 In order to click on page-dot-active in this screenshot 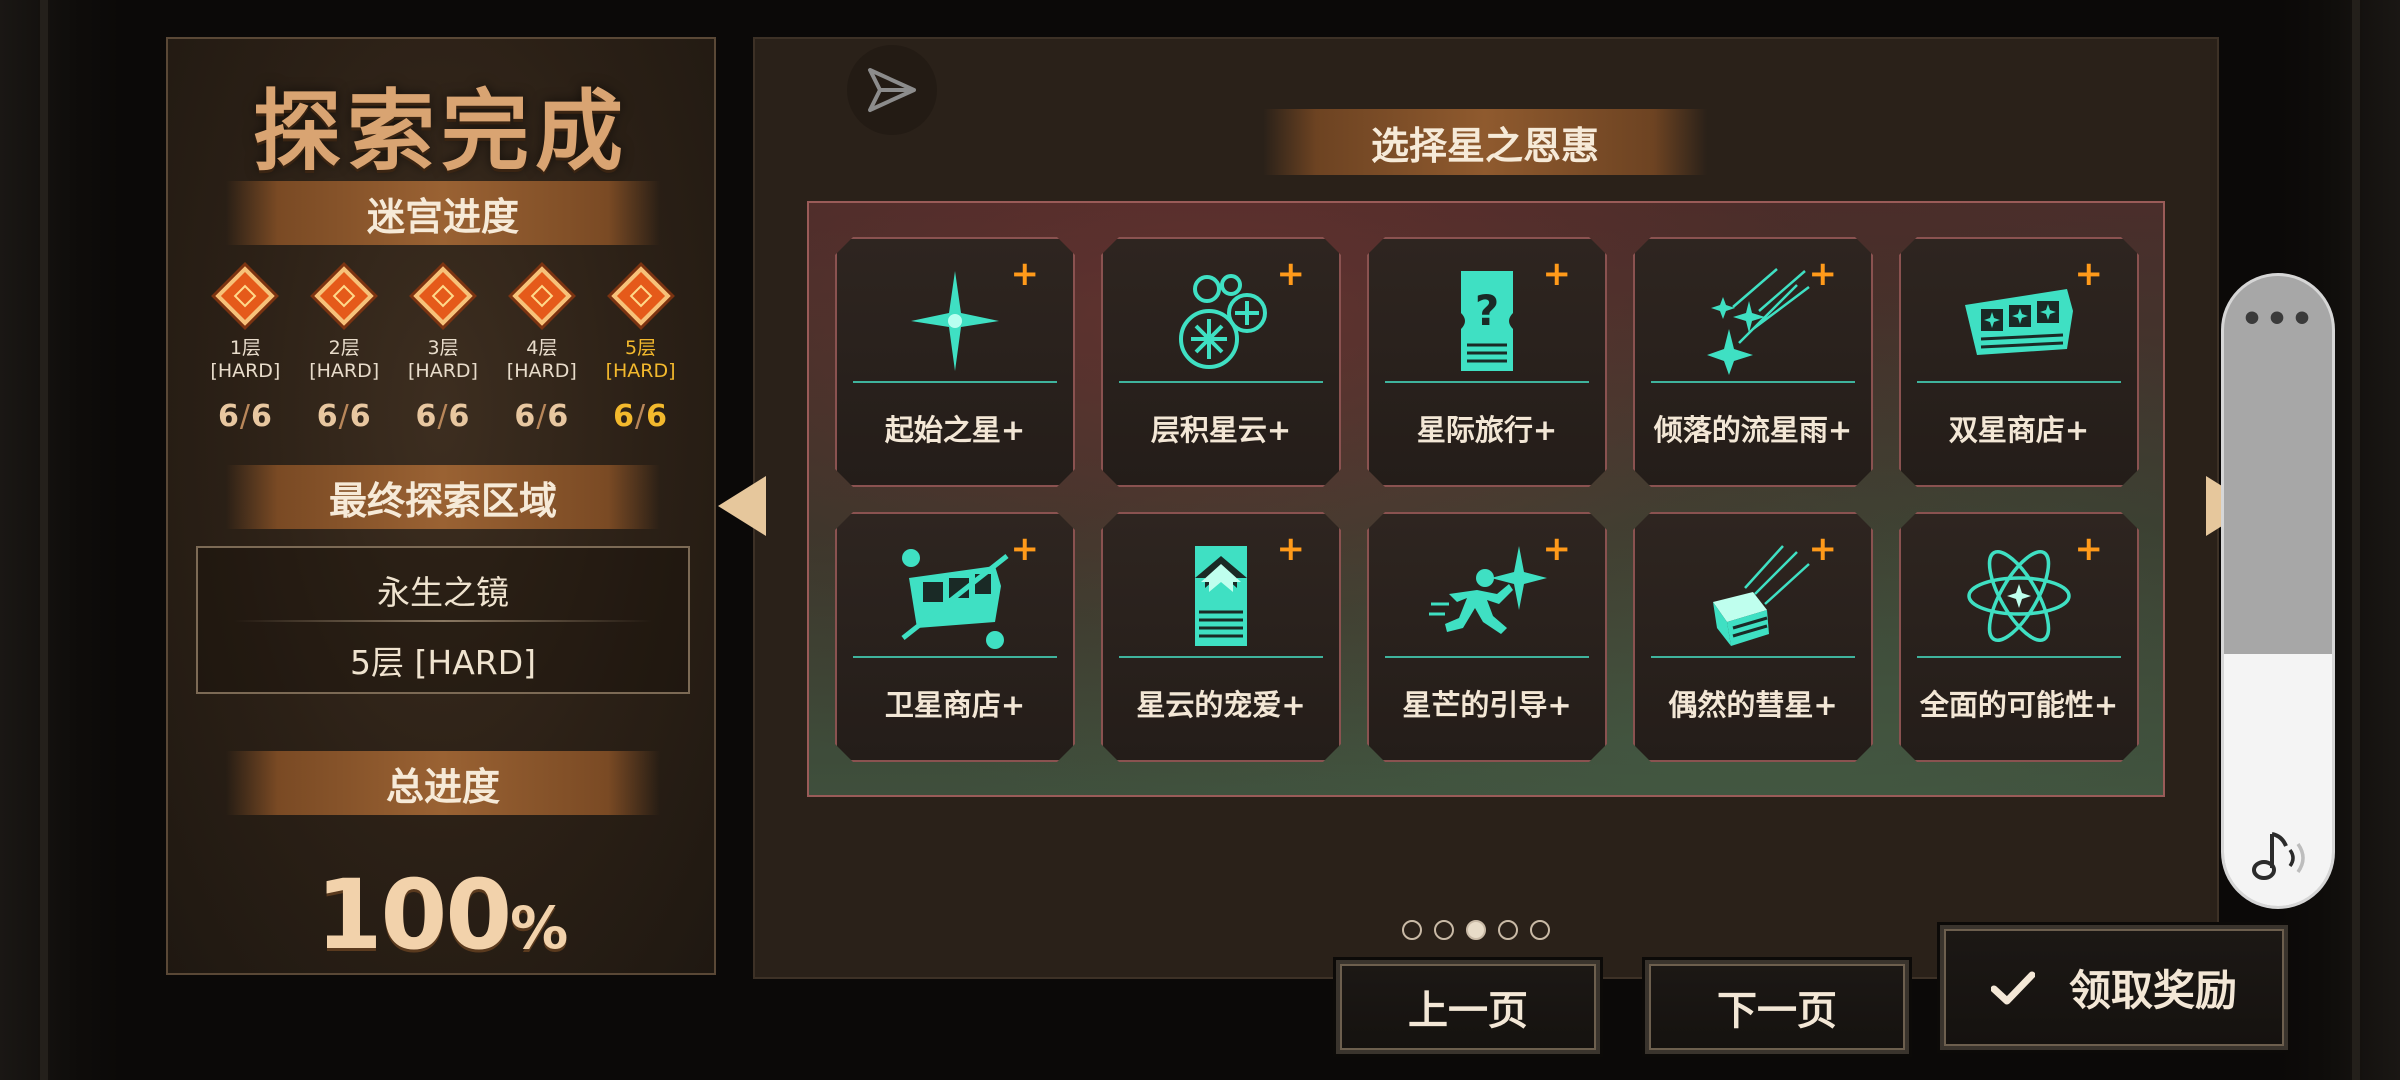, I will do `click(1476, 930)`.